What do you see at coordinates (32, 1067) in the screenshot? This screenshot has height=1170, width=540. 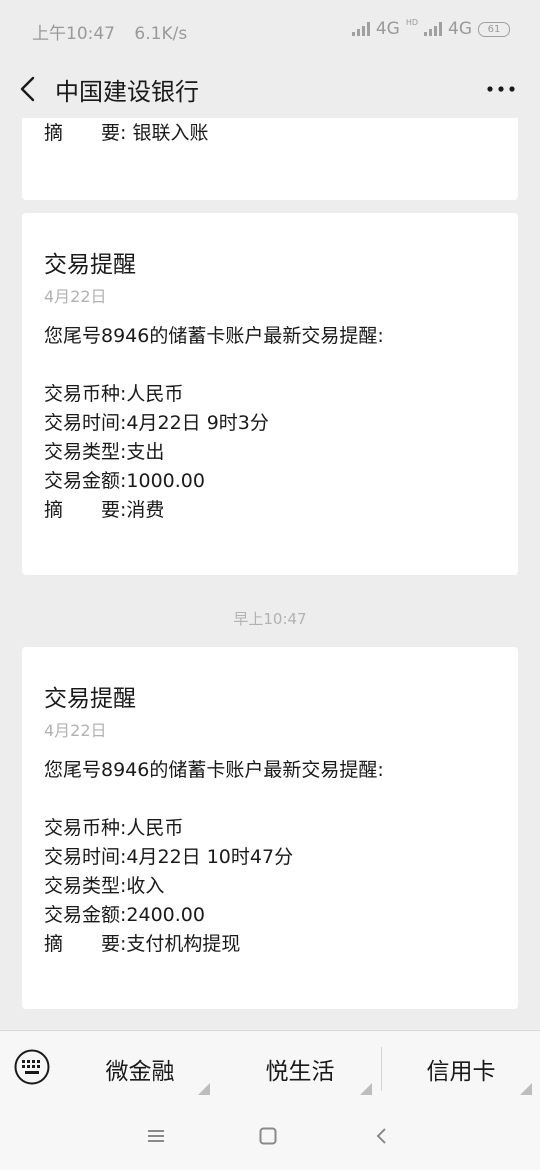 I see `keyboard-icon` at bounding box center [32, 1067].